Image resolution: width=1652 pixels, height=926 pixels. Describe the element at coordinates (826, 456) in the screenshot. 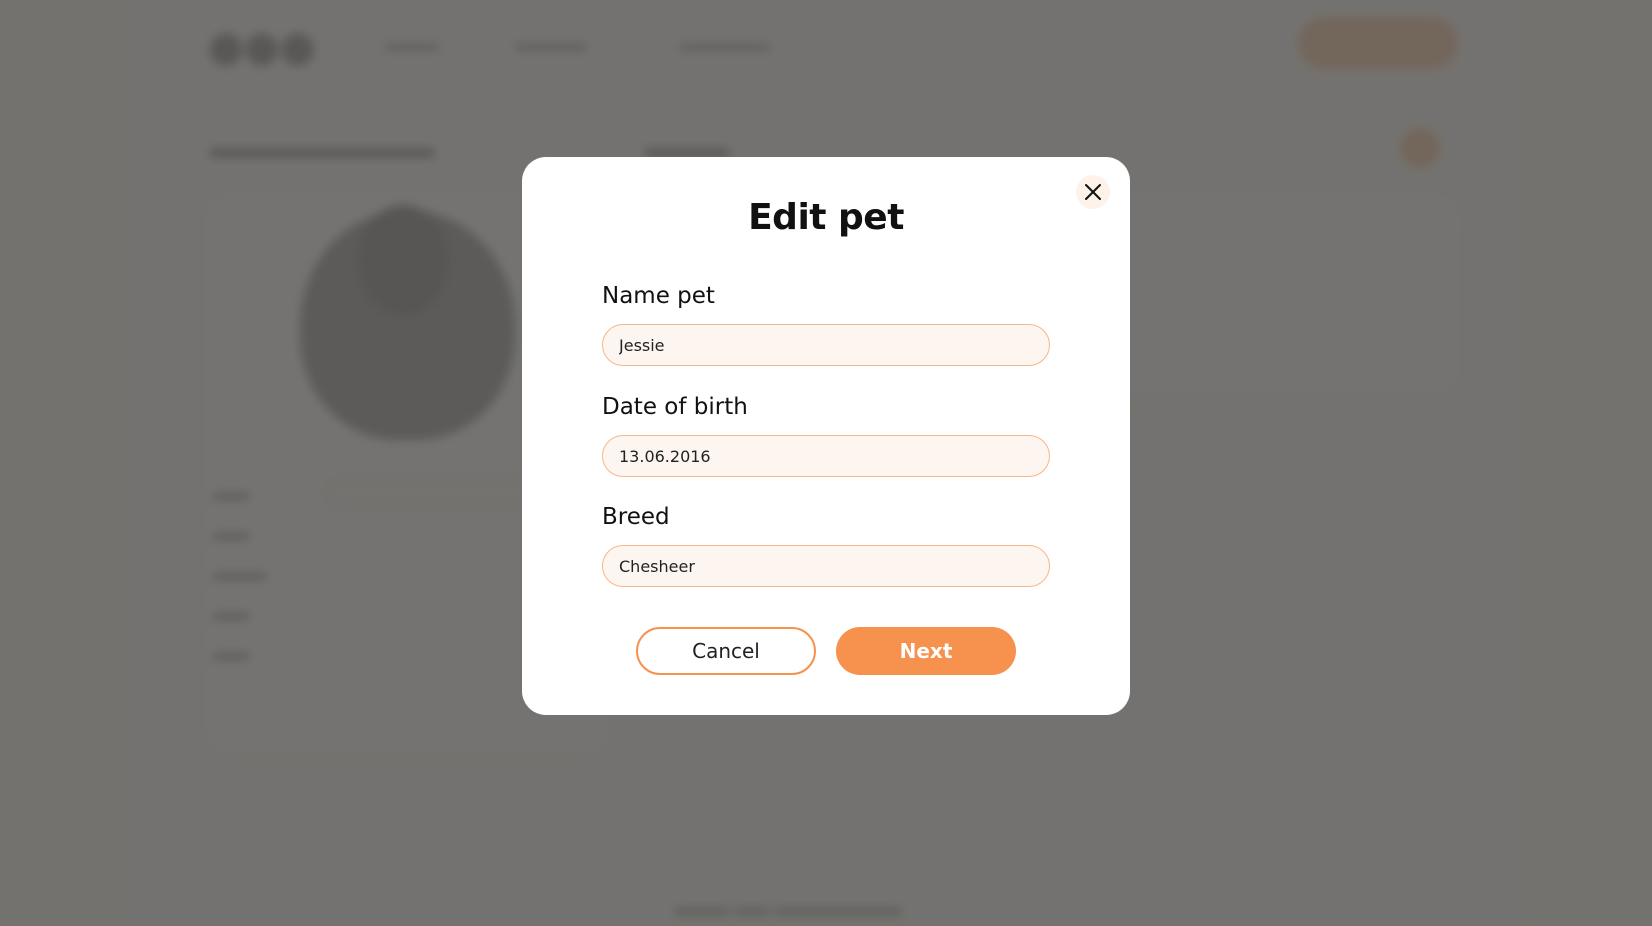

I see `date-of-birth-input` at that location.